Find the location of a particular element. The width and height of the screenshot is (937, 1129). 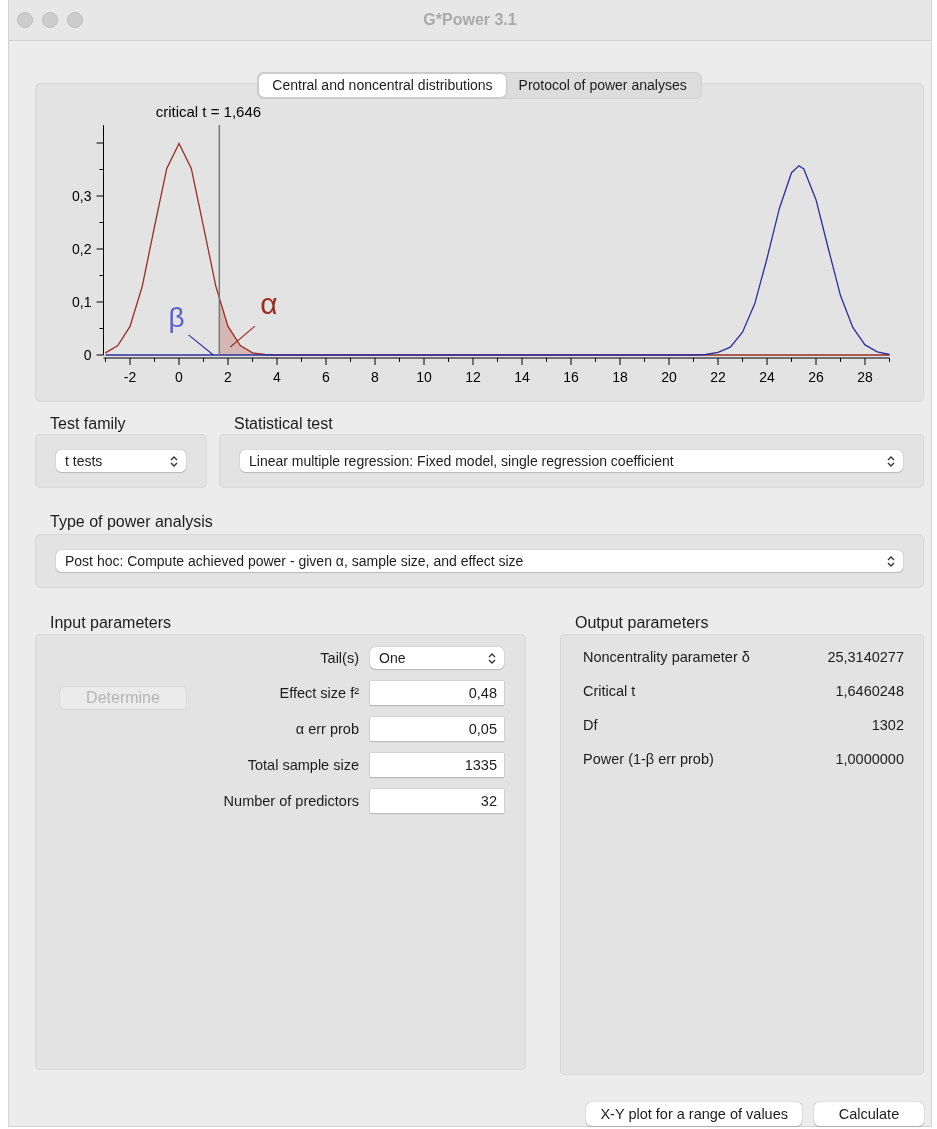

tick-label: 4 is located at coordinates (277, 377).